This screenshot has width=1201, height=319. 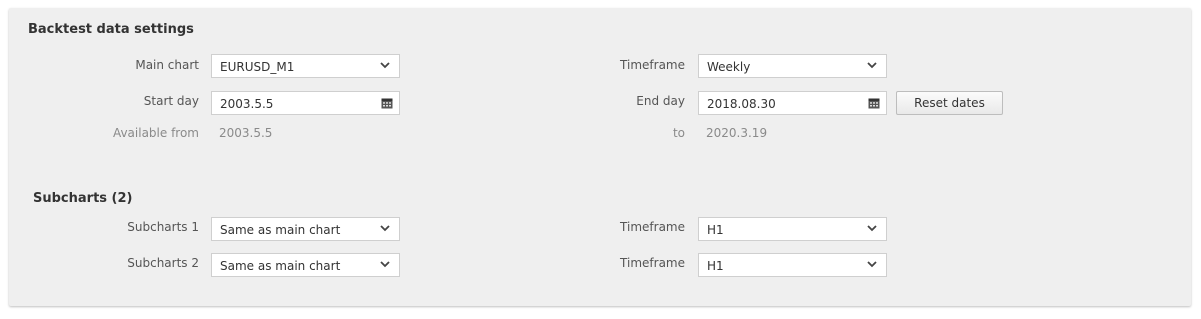 I want to click on start-day-value: 2003.5.5, so click(x=247, y=104).